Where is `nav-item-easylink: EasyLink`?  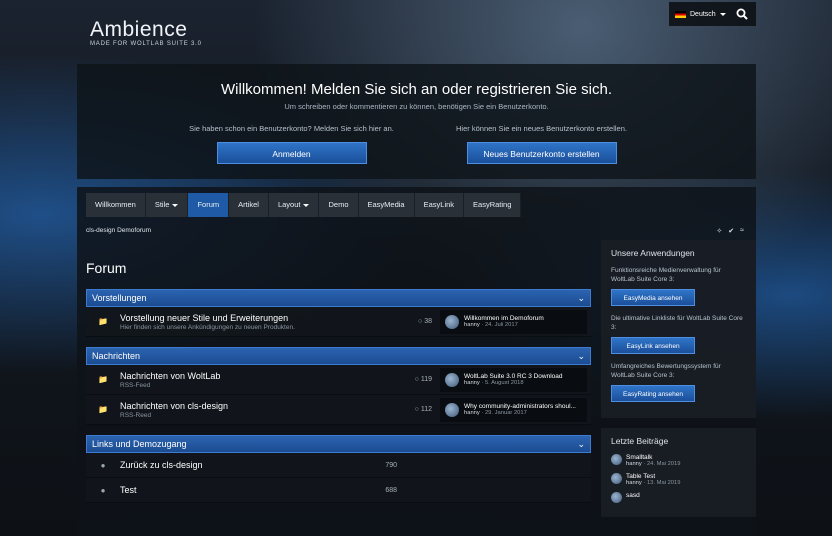
nav-item-easylink: EasyLink is located at coordinates (439, 205).